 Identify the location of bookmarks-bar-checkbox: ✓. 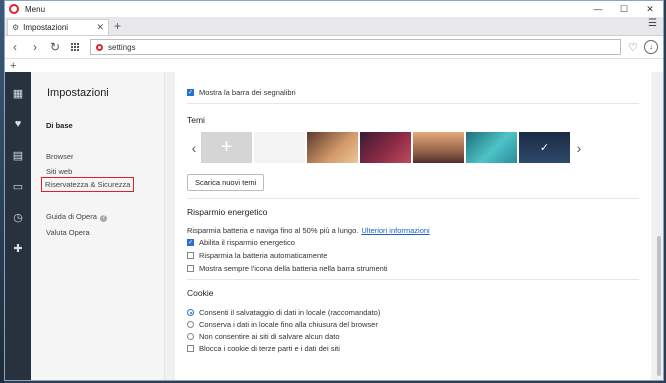
(190, 92).